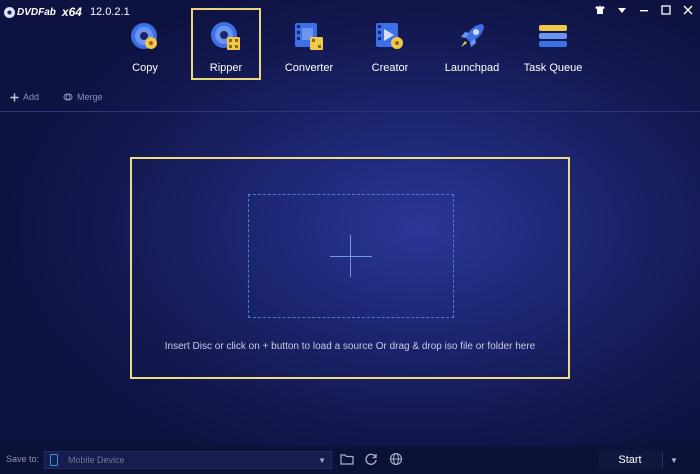 This screenshot has height=474, width=700. I want to click on merge-icon, so click(68, 97).